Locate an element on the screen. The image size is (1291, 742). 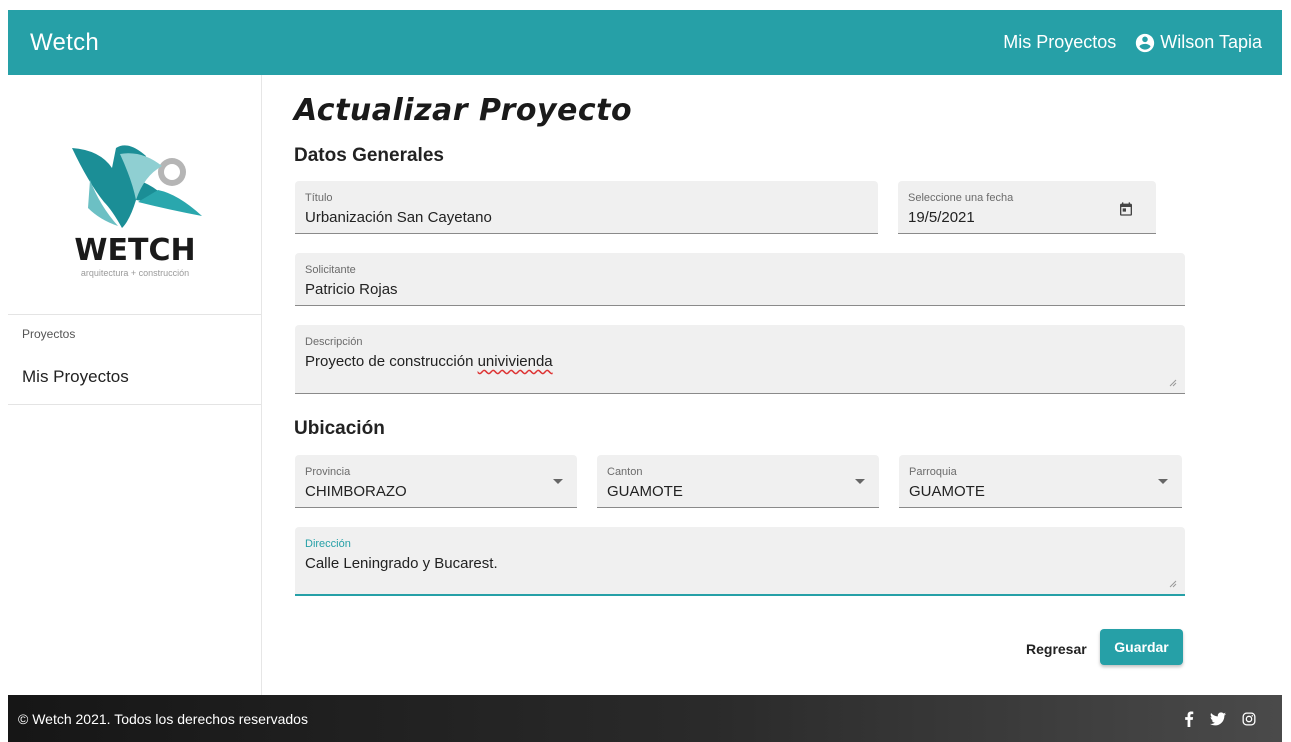
instagram-icon is located at coordinates (1249, 719).